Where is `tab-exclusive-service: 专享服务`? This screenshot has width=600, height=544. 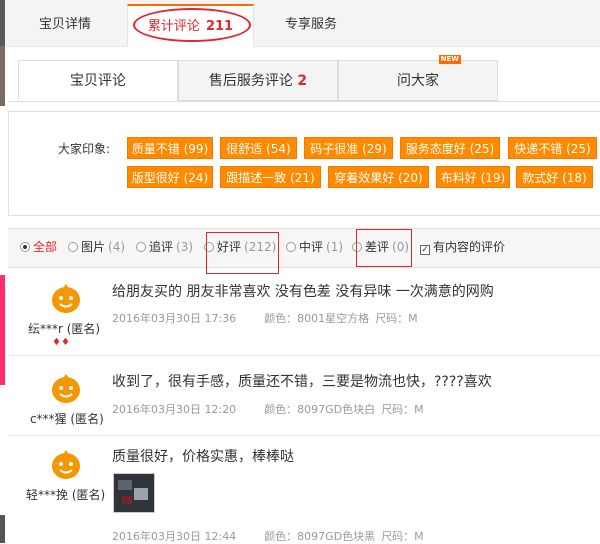
tab-exclusive-service: 专享服务 is located at coordinates (311, 25).